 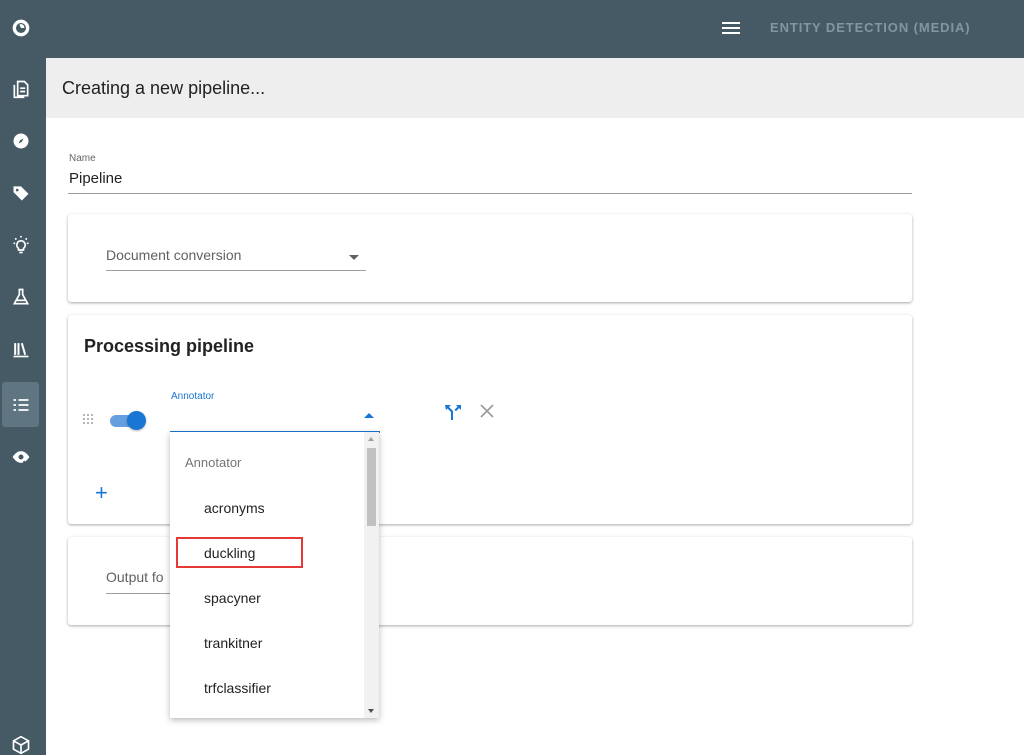 I want to click on sidebar-item-documents, so click(x=20, y=88).